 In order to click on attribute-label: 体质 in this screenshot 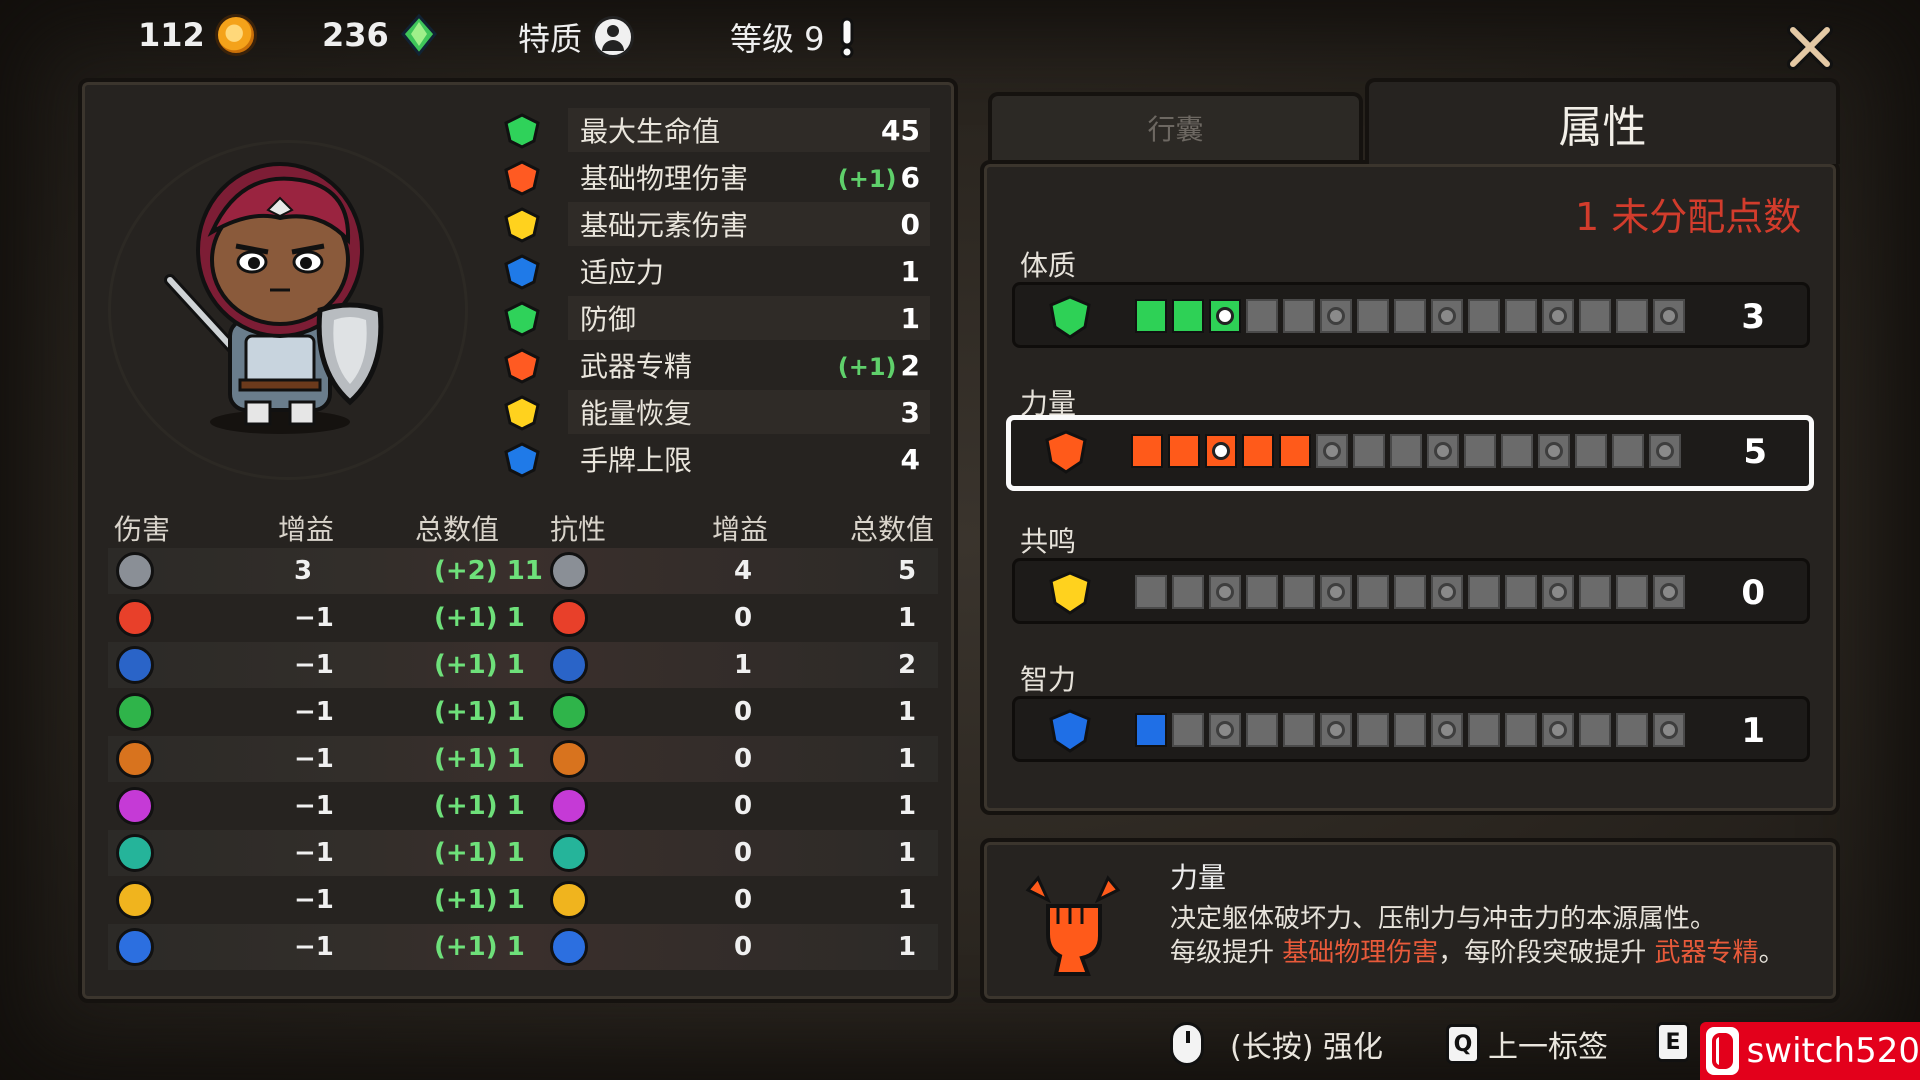, I will do `click(1048, 265)`.